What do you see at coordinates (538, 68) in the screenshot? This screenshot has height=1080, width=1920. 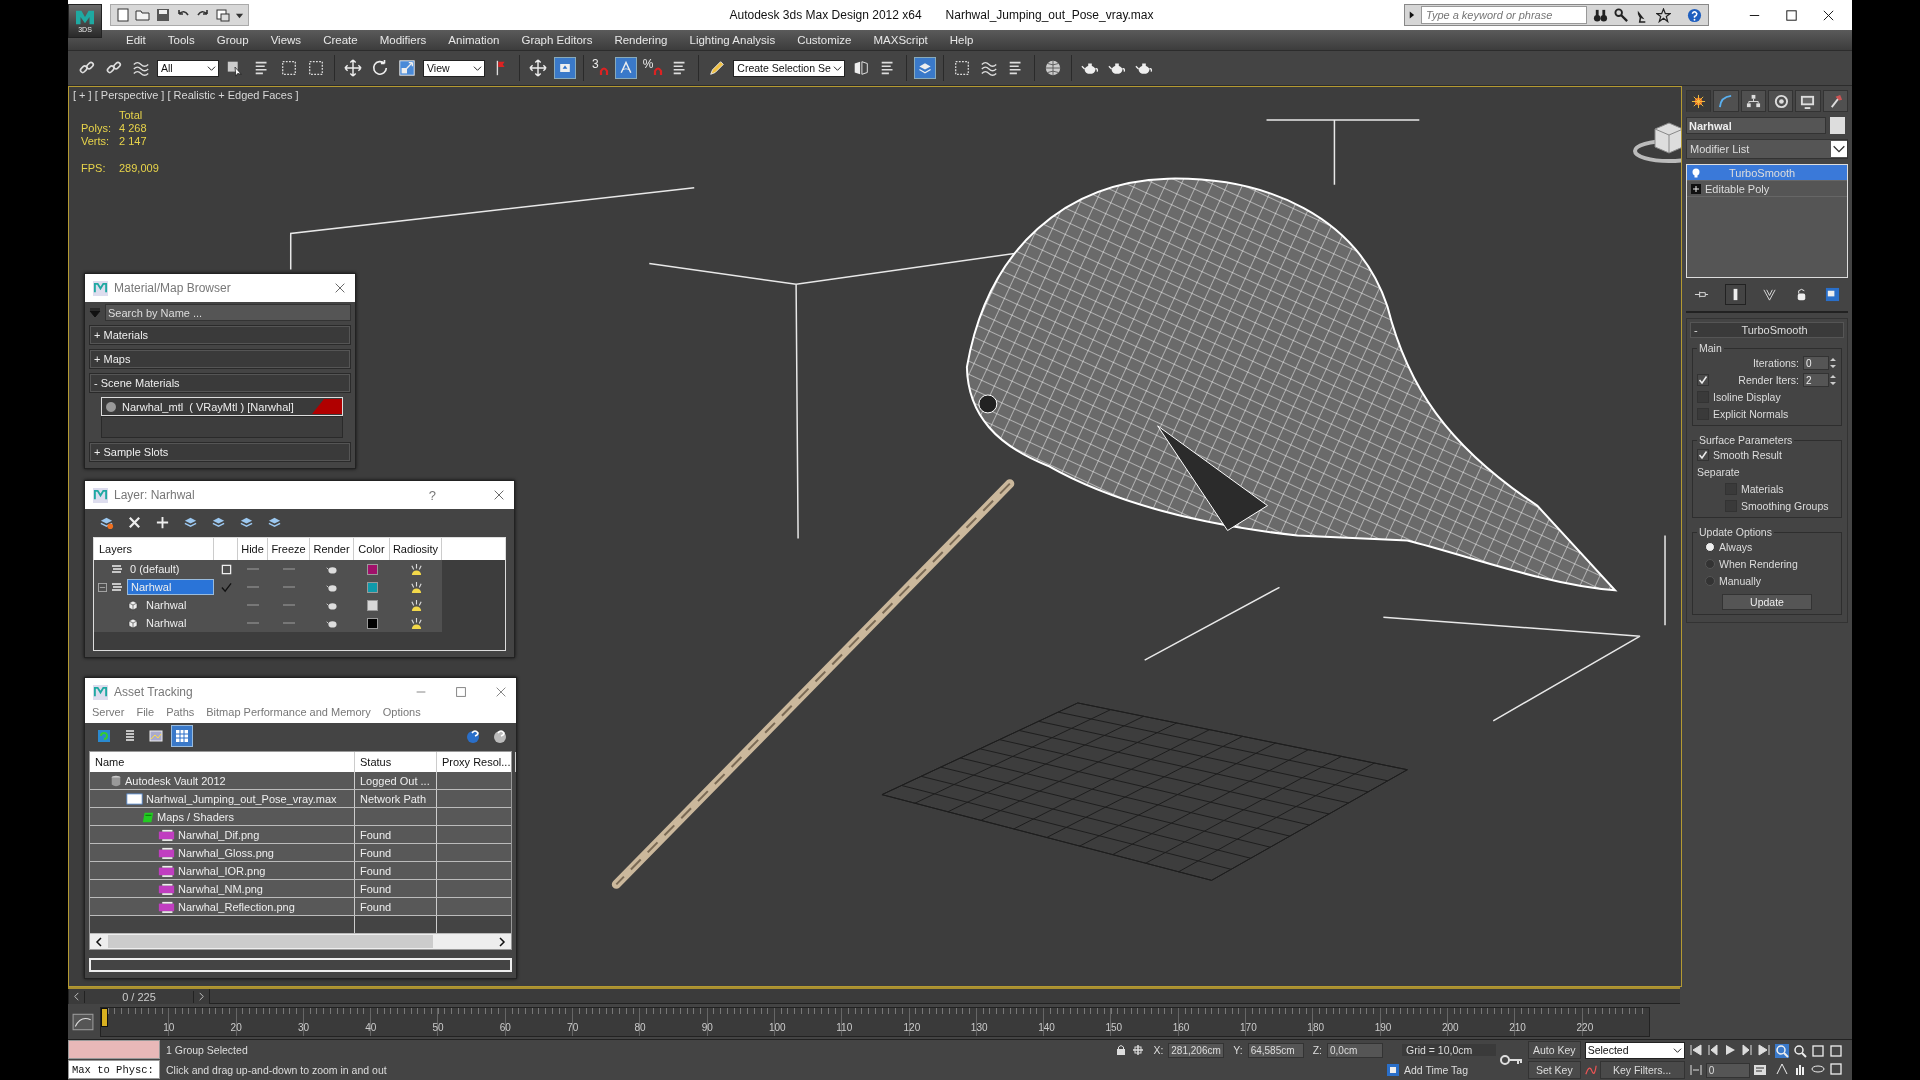 I see `manipulate-icon` at bounding box center [538, 68].